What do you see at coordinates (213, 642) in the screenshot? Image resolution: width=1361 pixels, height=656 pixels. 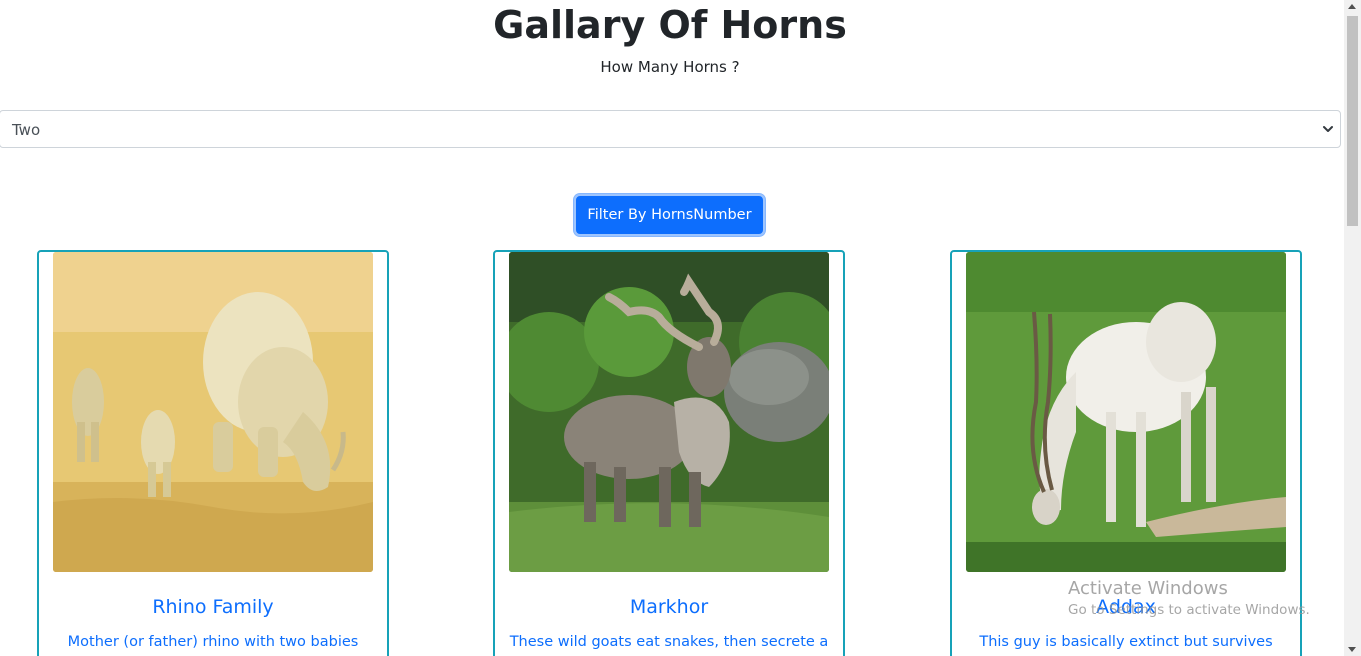 I see `card-description: Mother (or father) rhino with two babies` at bounding box center [213, 642].